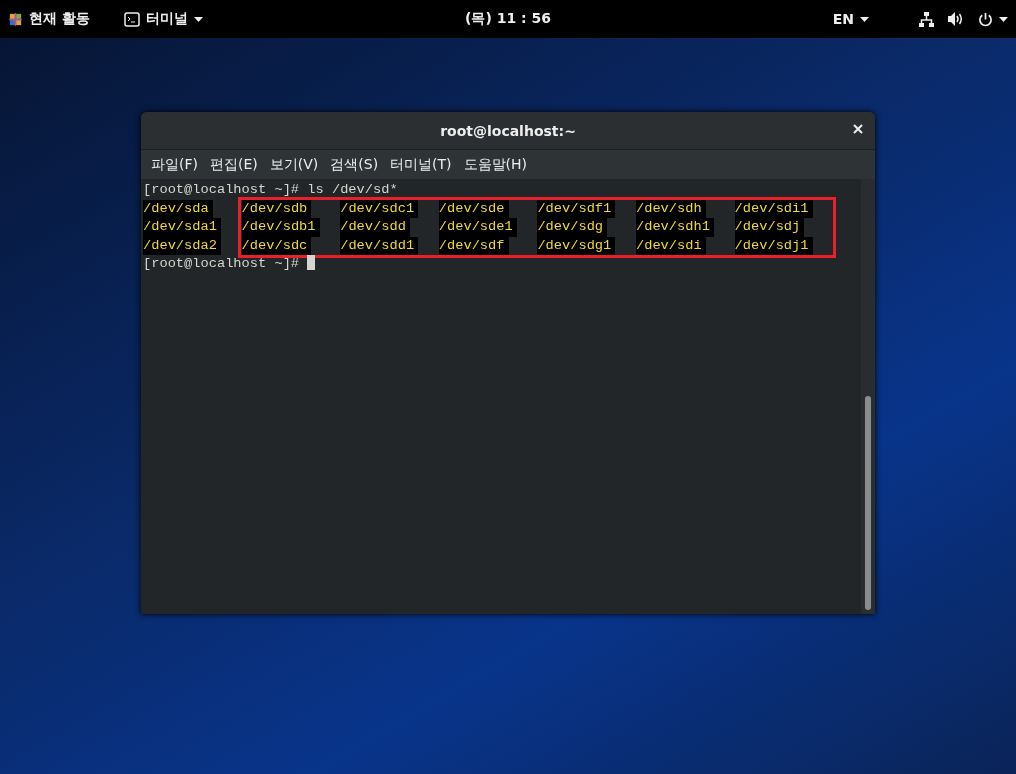 This screenshot has height=774, width=1016. What do you see at coordinates (850, 19) in the screenshot?
I see `language-button: EN` at bounding box center [850, 19].